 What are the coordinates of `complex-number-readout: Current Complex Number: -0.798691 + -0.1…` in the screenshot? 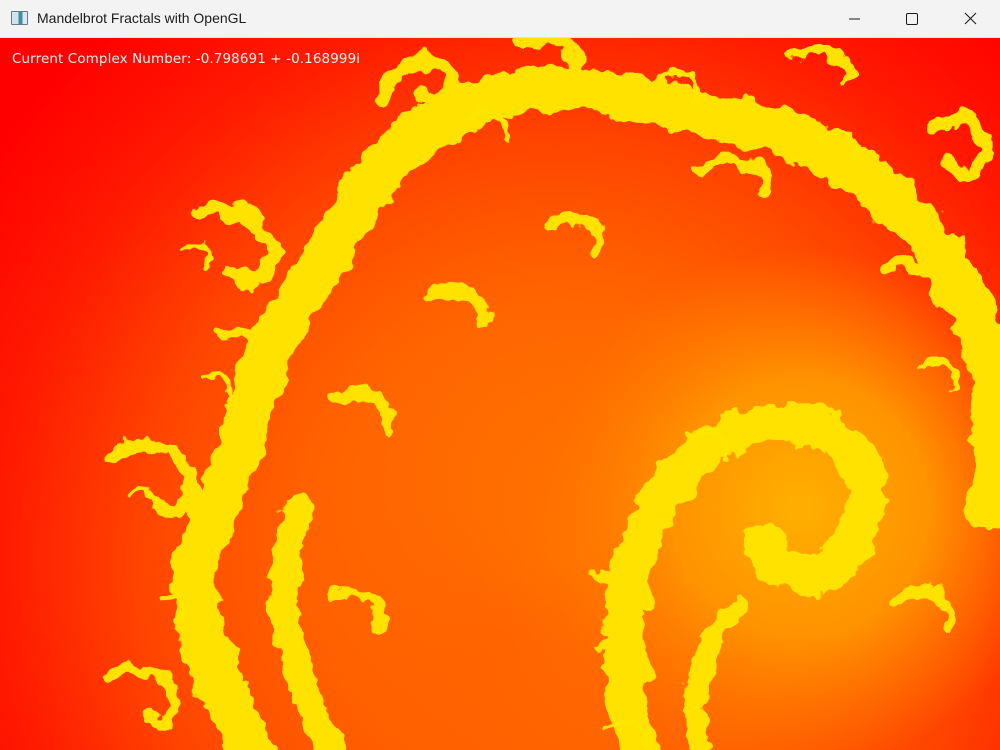 It's located at (186, 59).